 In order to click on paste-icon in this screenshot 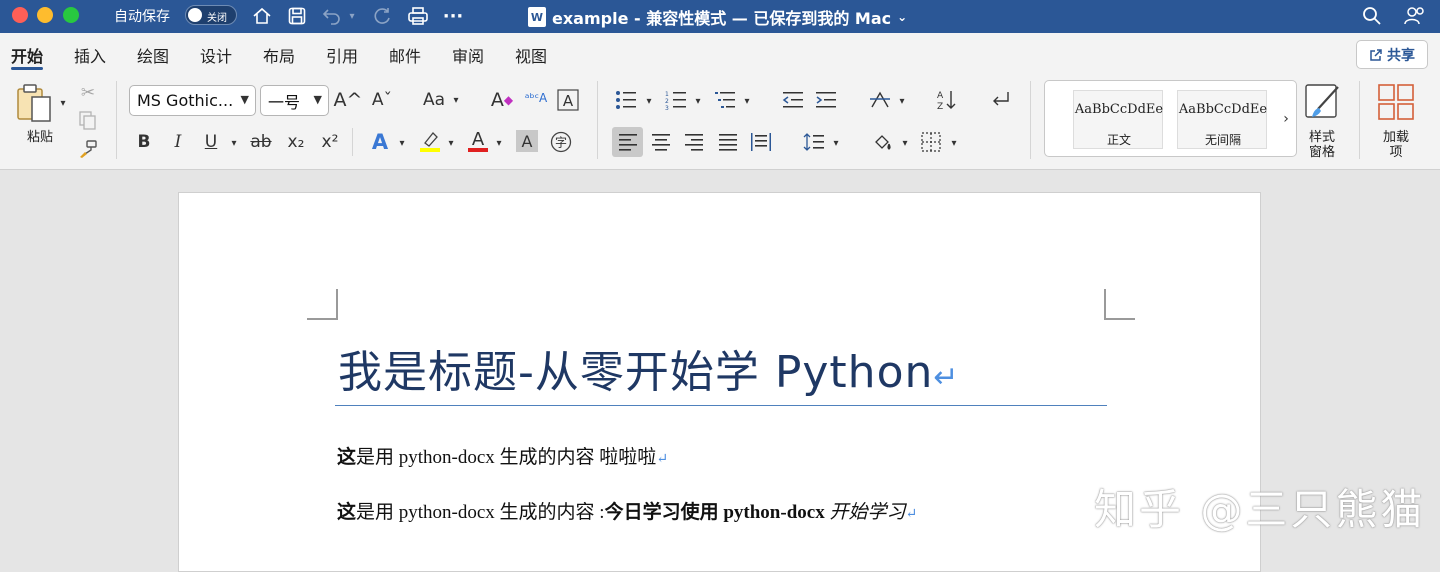, I will do `click(34, 103)`.